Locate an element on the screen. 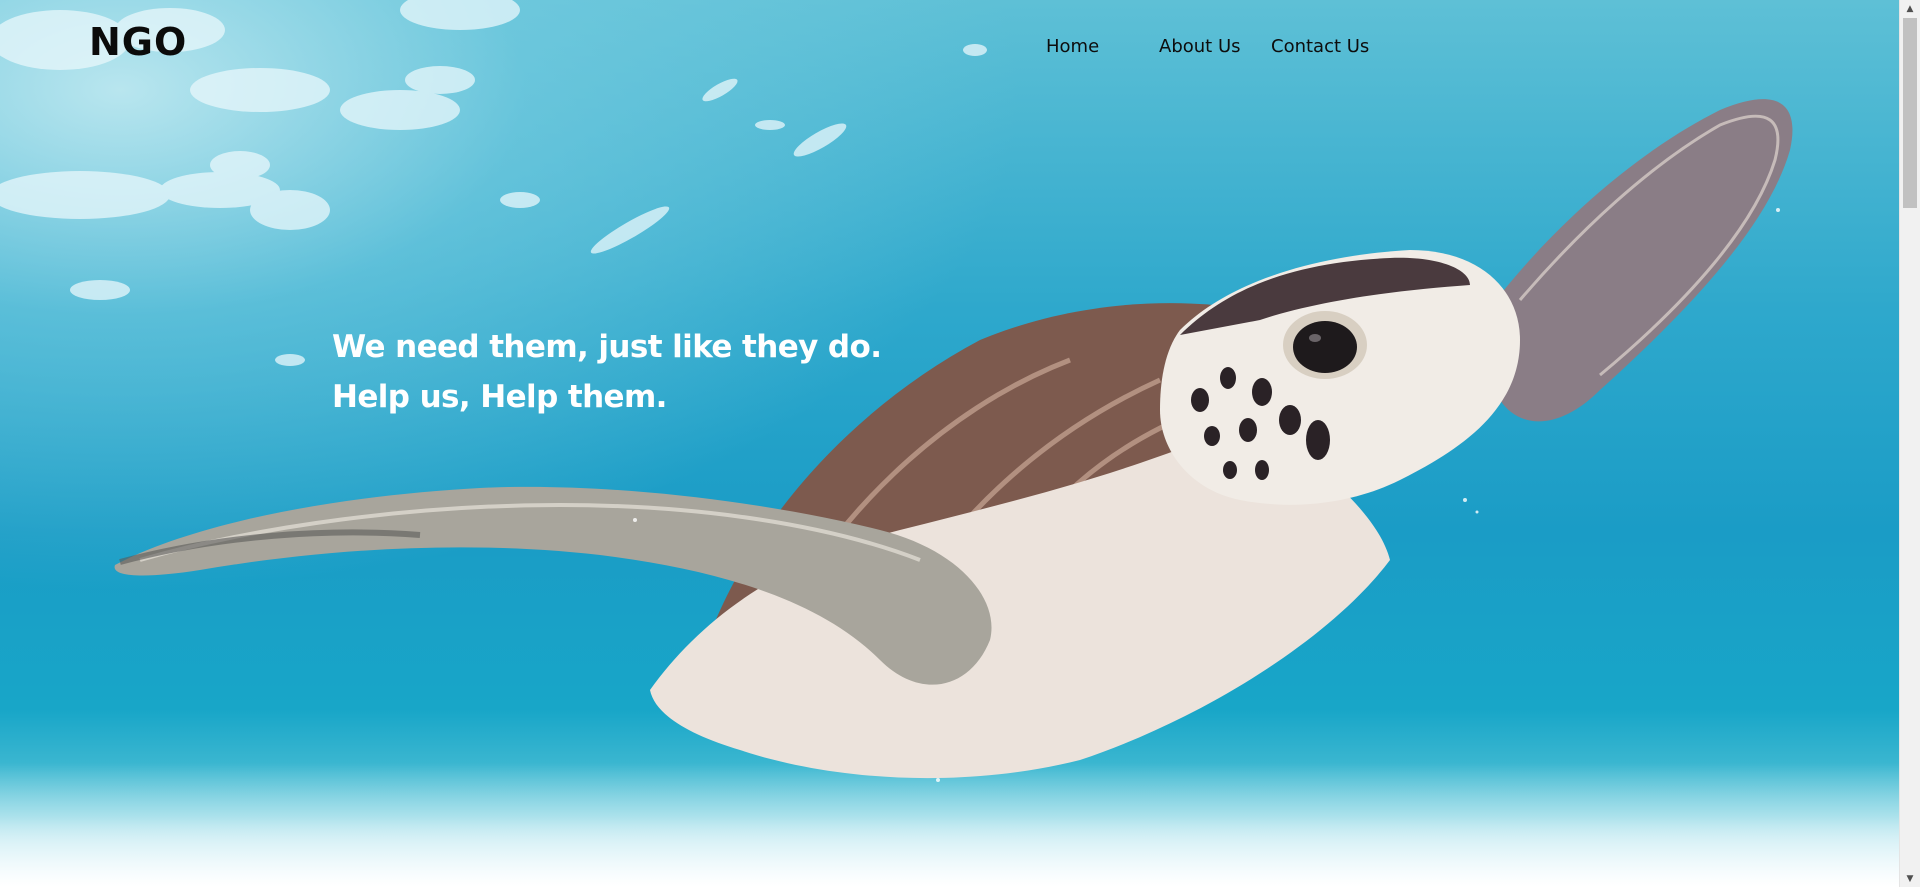 The image size is (1920, 887). scrollbar-thumb is located at coordinates (1910, 113).